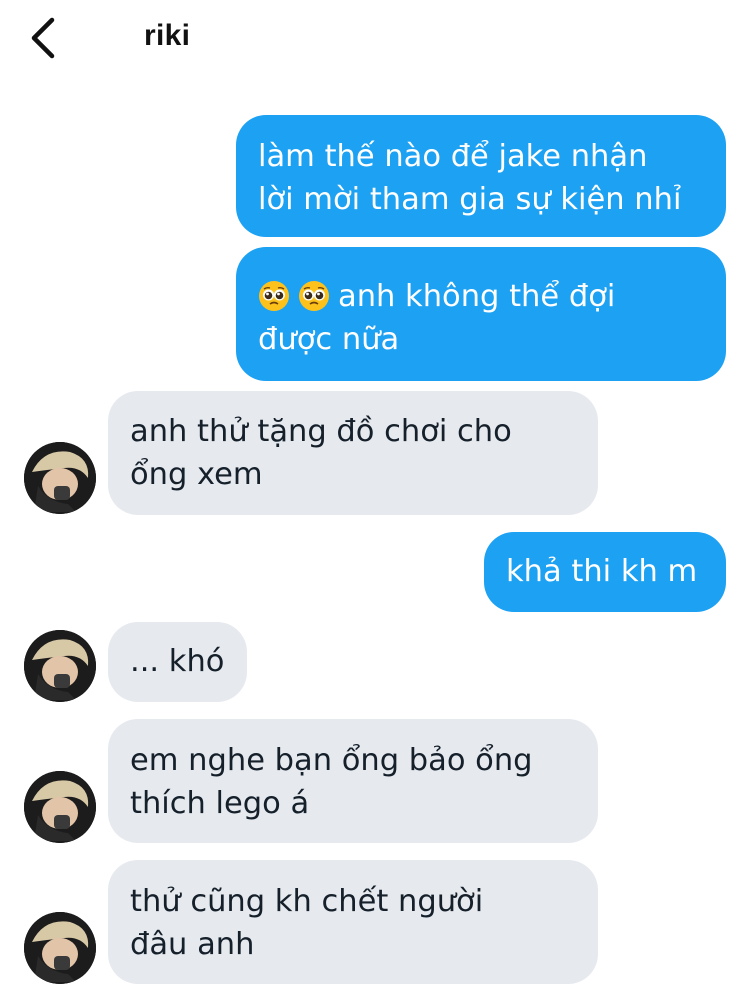  I want to click on message-text-line: anh không thể đợi, so click(477, 296).